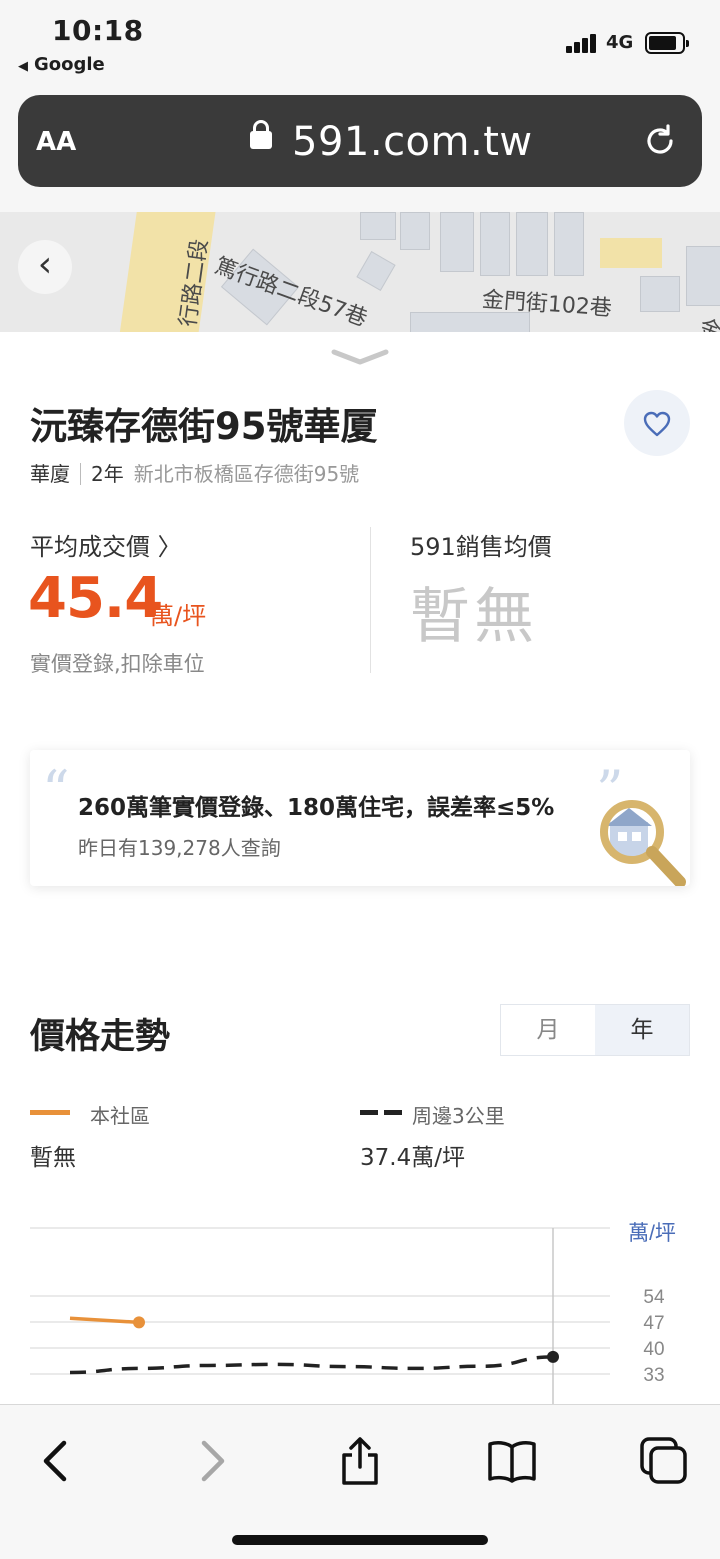 The height and width of the screenshot is (1559, 720). I want to click on url-domain: 591.com.tw, so click(412, 142).